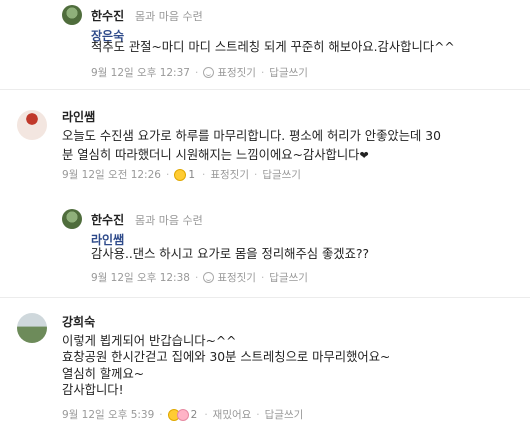 Image resolution: width=530 pixels, height=437 pixels. I want to click on reaction-count: 2, so click(194, 415).